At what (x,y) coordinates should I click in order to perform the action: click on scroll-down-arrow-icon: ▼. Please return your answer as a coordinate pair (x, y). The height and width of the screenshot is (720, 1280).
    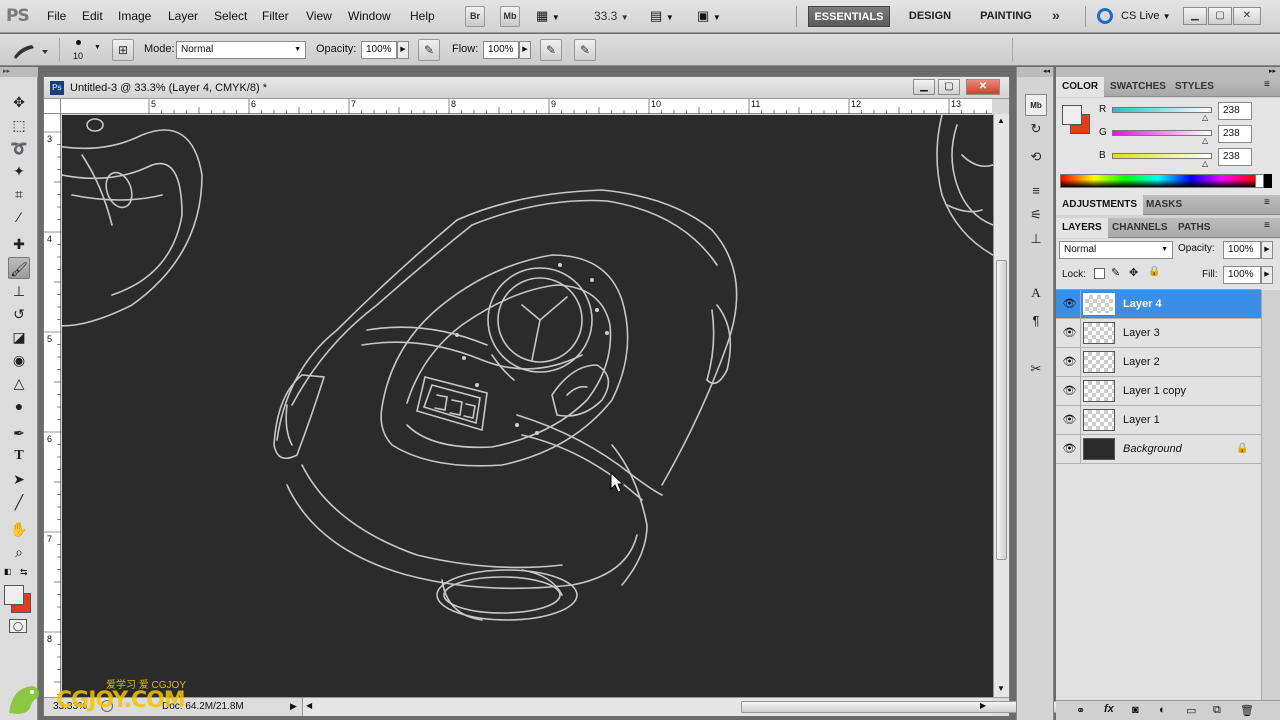
    Looking at the image, I should click on (1001, 688).